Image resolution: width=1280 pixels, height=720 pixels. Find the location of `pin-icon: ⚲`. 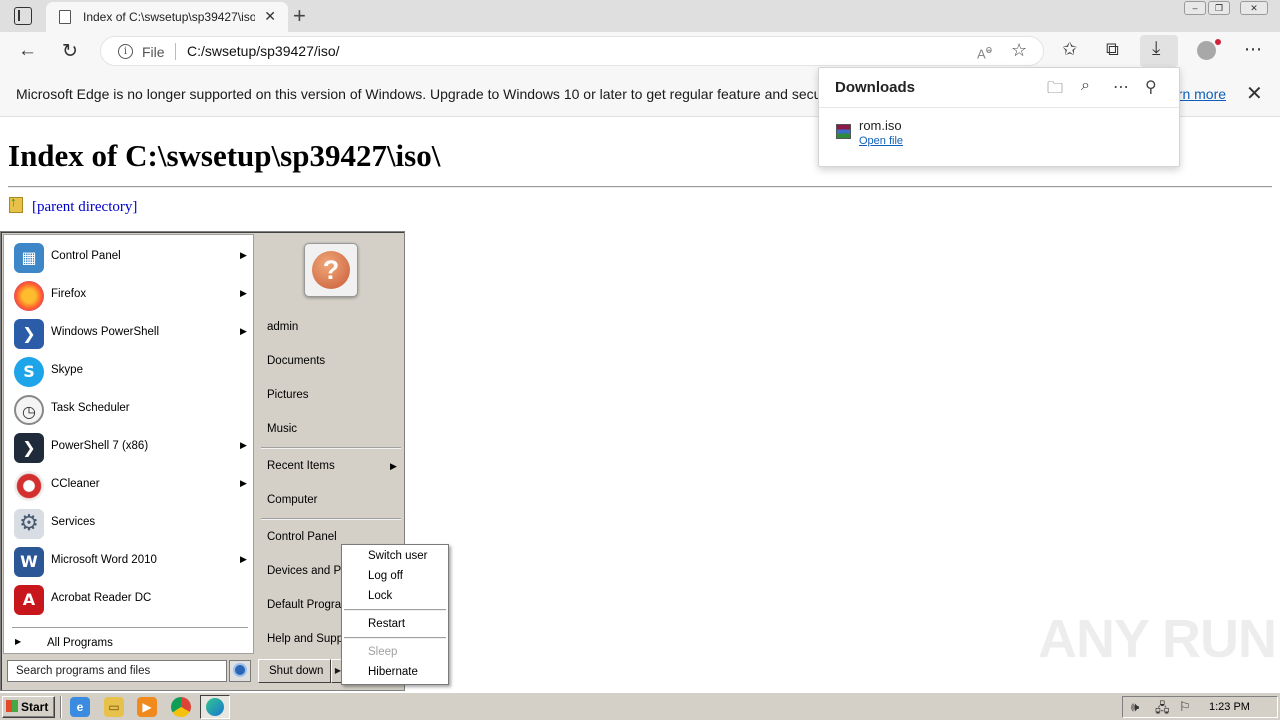

pin-icon: ⚲ is located at coordinates (1151, 87).